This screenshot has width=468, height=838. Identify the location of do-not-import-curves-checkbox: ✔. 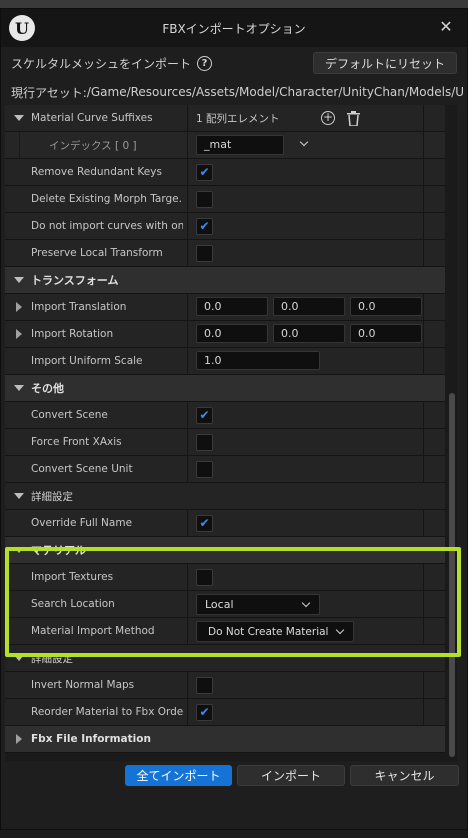
(204, 226).